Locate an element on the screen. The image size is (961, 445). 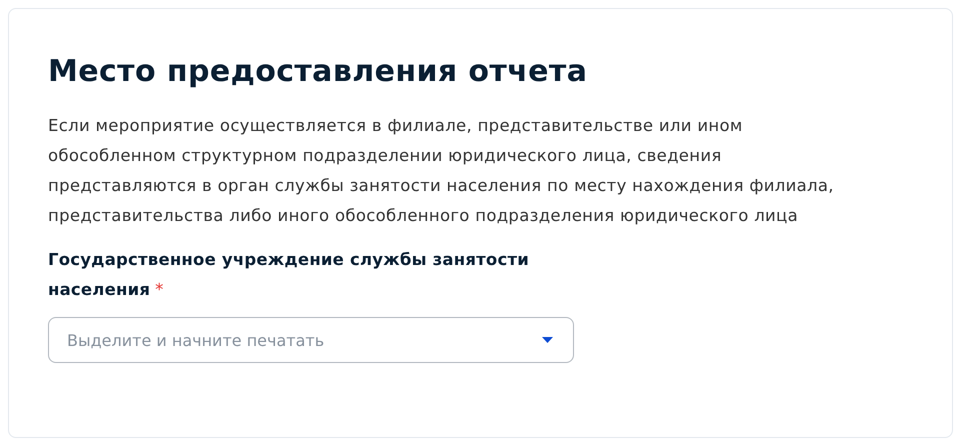
caret-icon is located at coordinates (547, 340).